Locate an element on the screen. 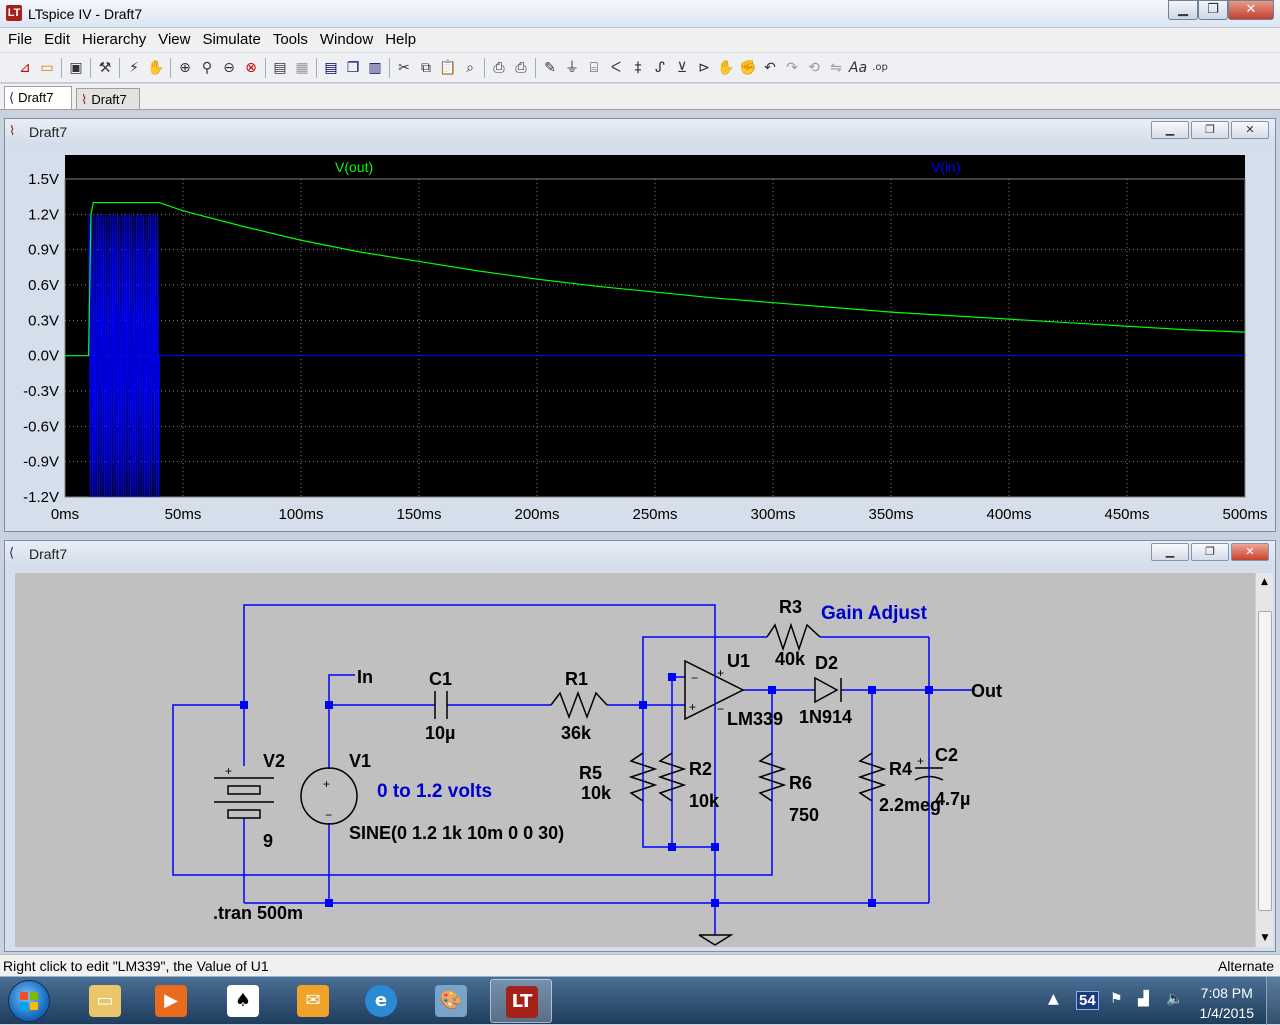 This screenshot has width=1280, height=1025. scroll-up-icon: ▲ is located at coordinates (1264, 582).